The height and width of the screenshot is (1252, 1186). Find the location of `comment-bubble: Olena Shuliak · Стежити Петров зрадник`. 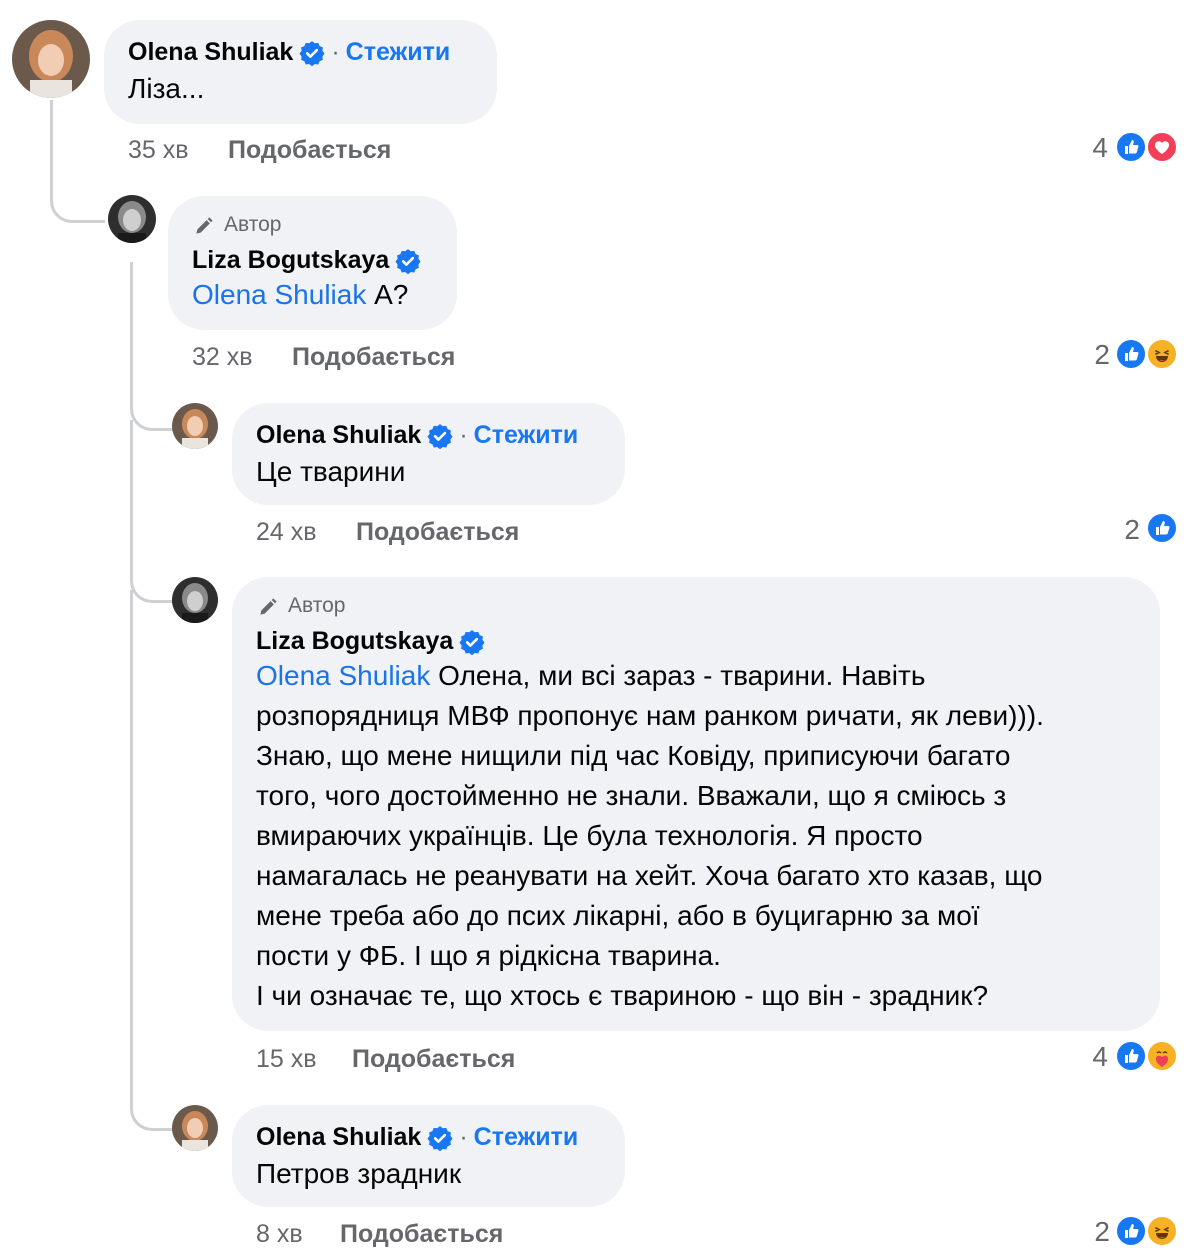

comment-bubble: Olena Shuliak · Стежити Петров зрадник is located at coordinates (428, 1156).